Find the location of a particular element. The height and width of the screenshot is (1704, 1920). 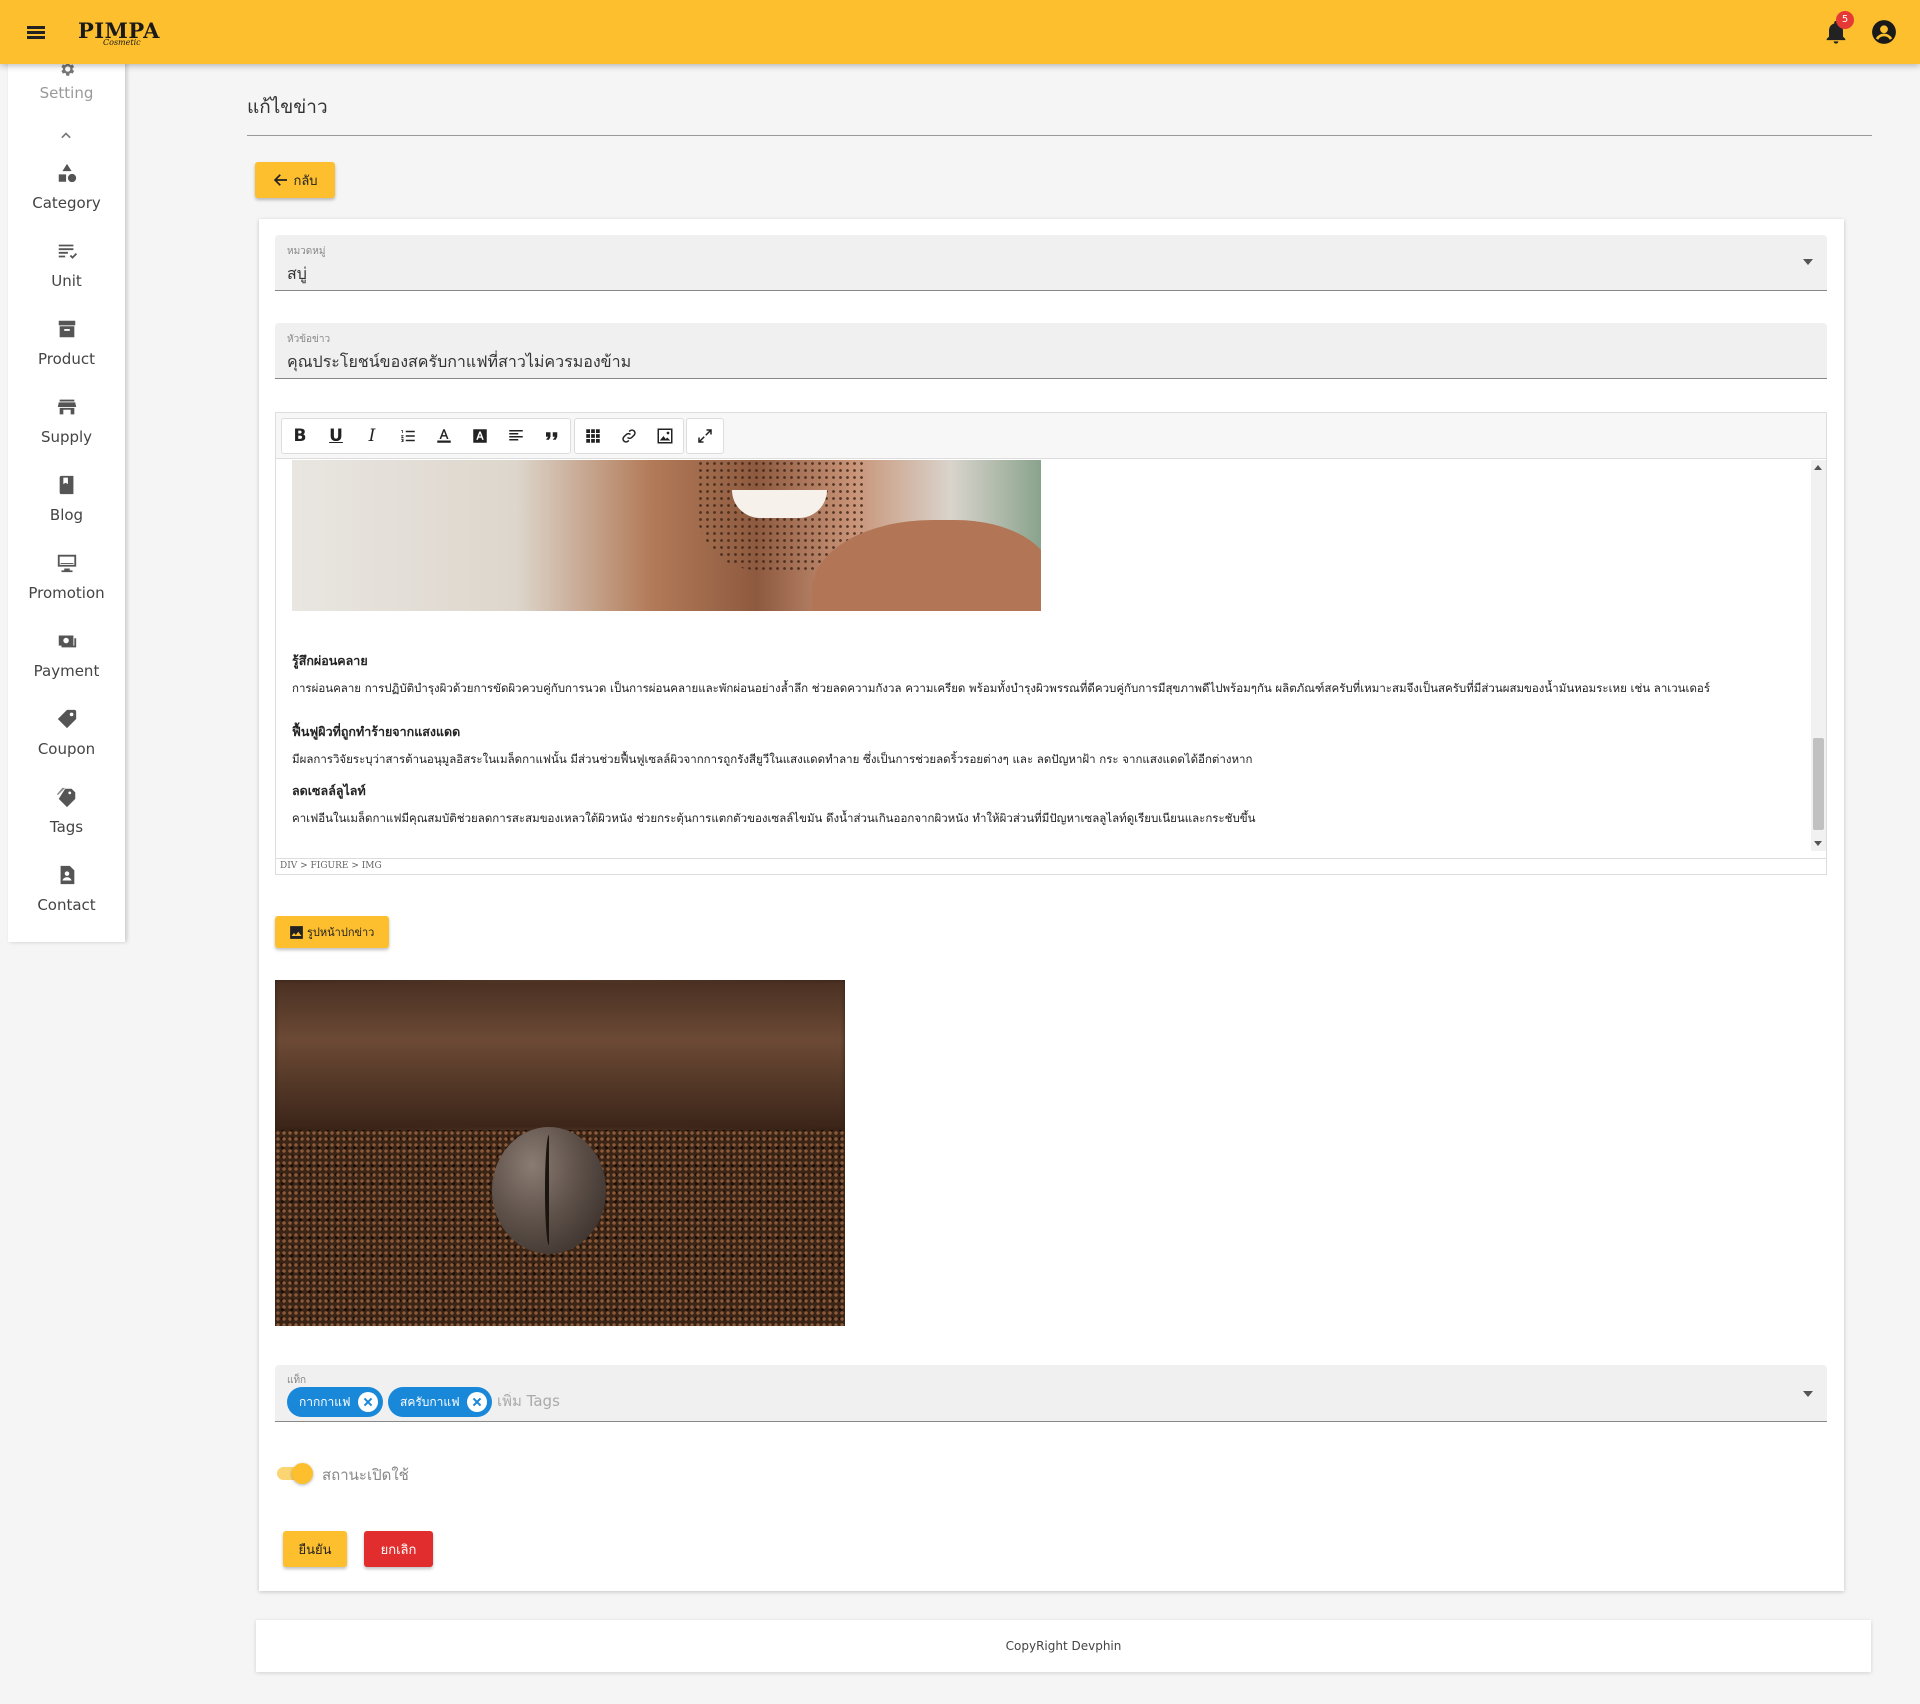

align-left-icon is located at coordinates (516, 435).